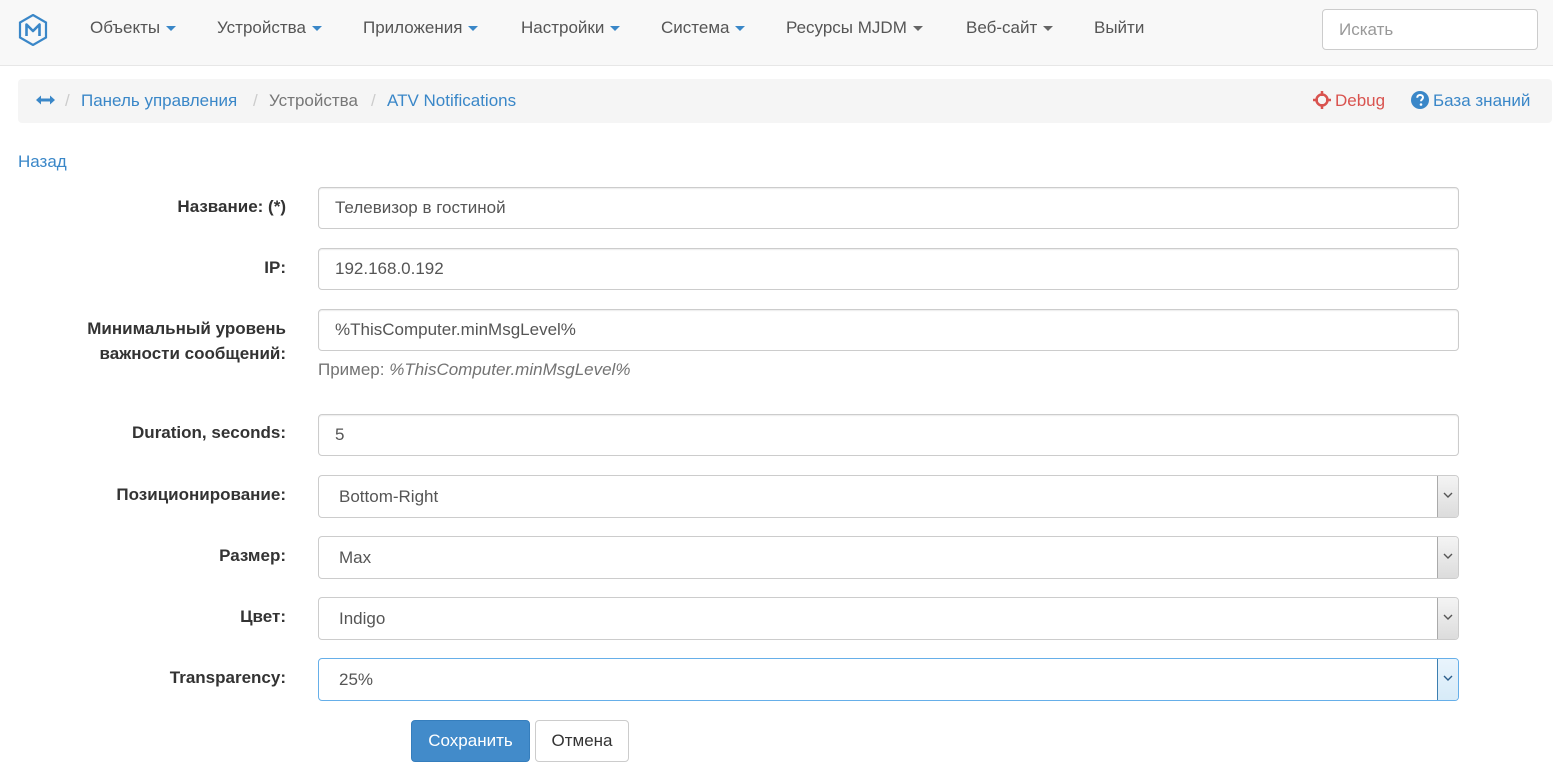  Describe the element at coordinates (888, 330) in the screenshot. I see `min-level-input` at that location.